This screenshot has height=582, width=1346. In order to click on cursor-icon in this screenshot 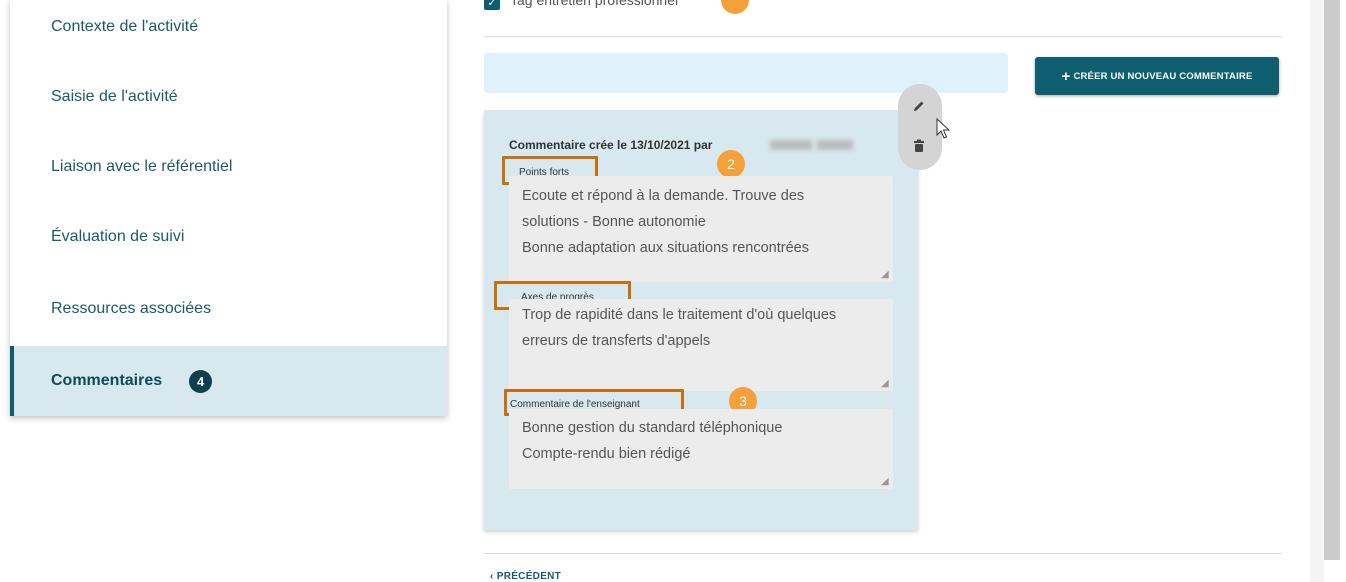, I will do `click(944, 132)`.